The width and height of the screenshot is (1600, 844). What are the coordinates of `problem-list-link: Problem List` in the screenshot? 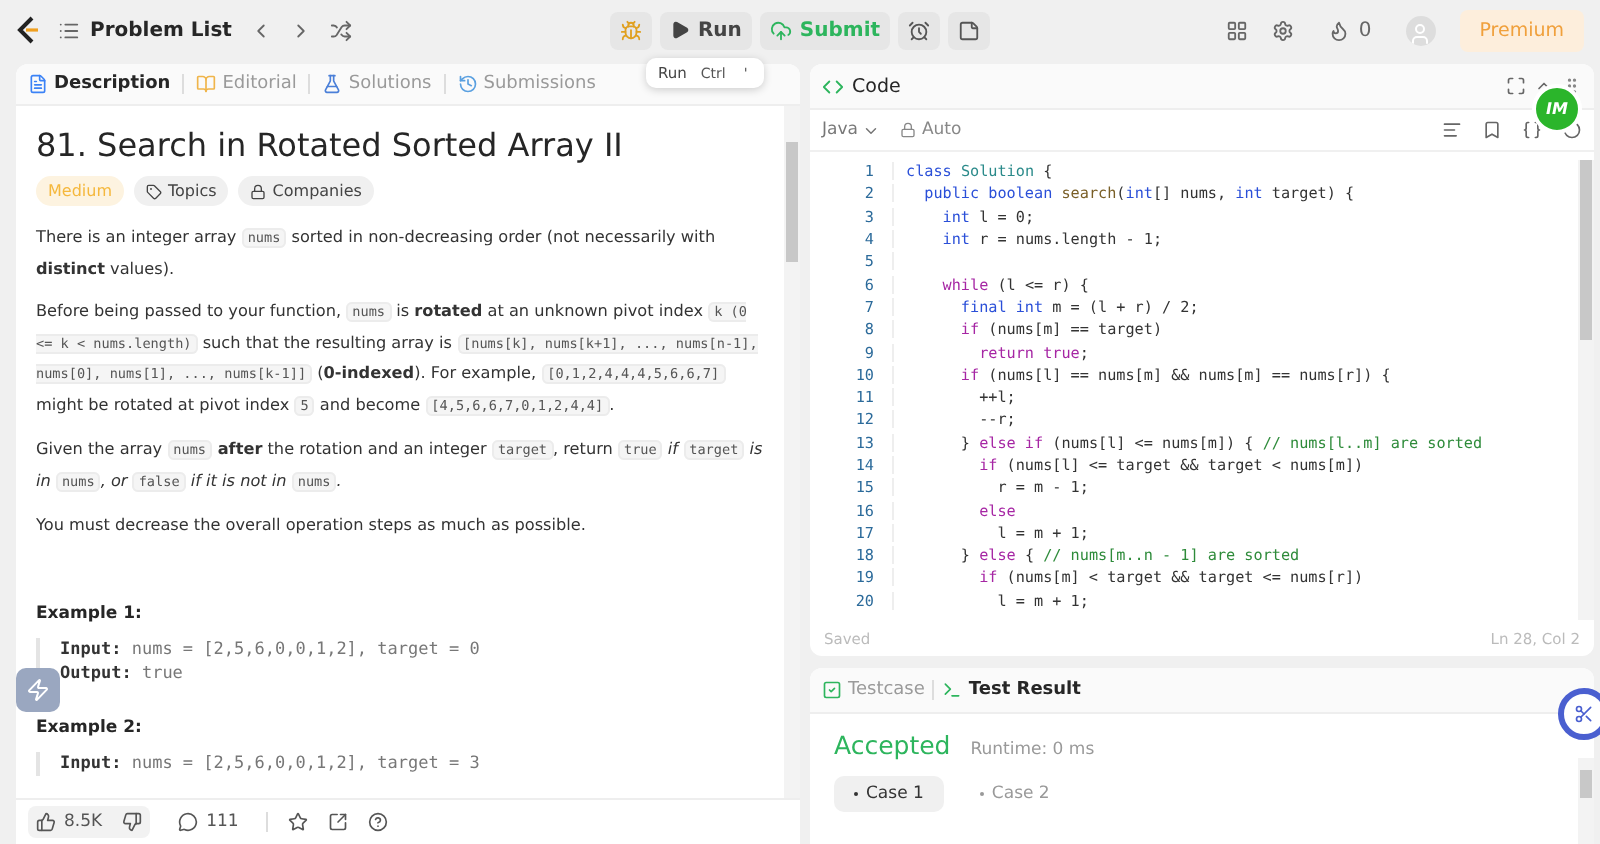 It's located at (145, 30).